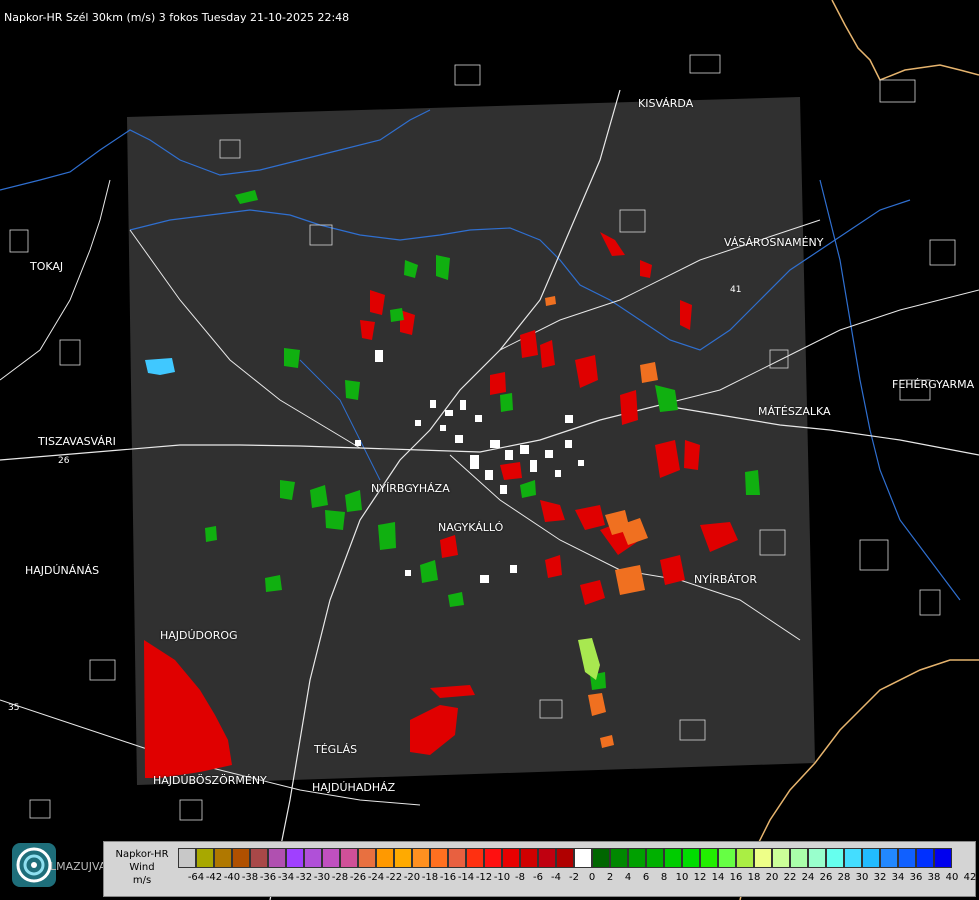  What do you see at coordinates (952, 877) in the screenshot?
I see `legend-tick-label: 40` at bounding box center [952, 877].